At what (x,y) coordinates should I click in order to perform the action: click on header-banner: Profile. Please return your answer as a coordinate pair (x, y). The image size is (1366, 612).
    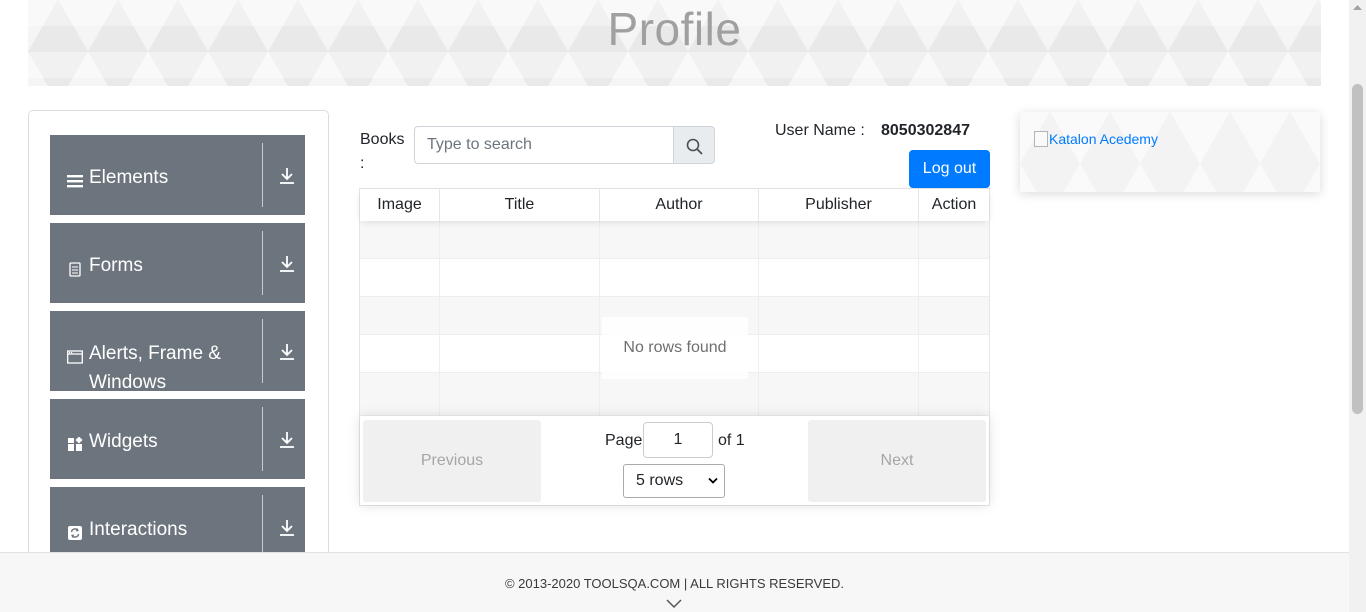
    Looking at the image, I should click on (674, 43).